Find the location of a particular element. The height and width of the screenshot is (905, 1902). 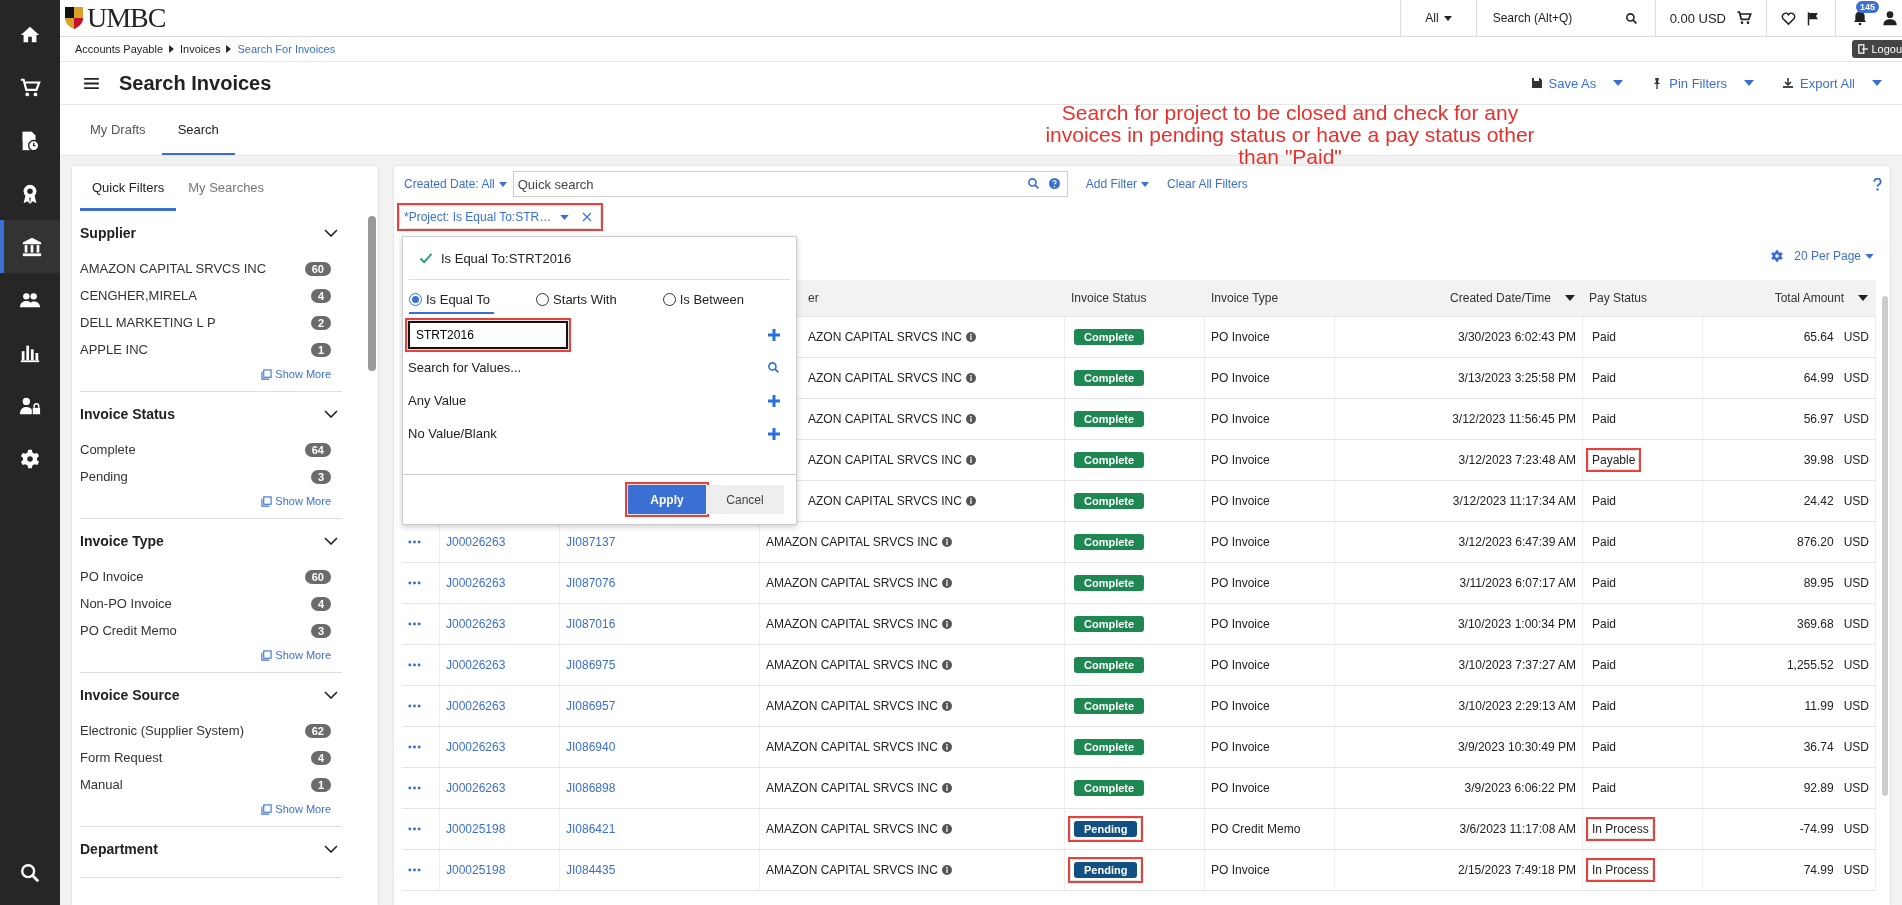

supplier-invoice-link: JI087016 is located at coordinates (591, 624).